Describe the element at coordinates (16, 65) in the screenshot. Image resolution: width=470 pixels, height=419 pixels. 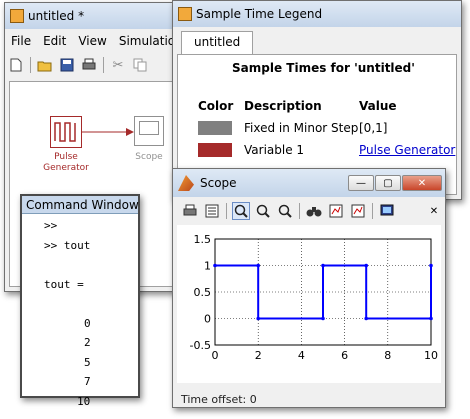
I see `new-file-icon` at that location.